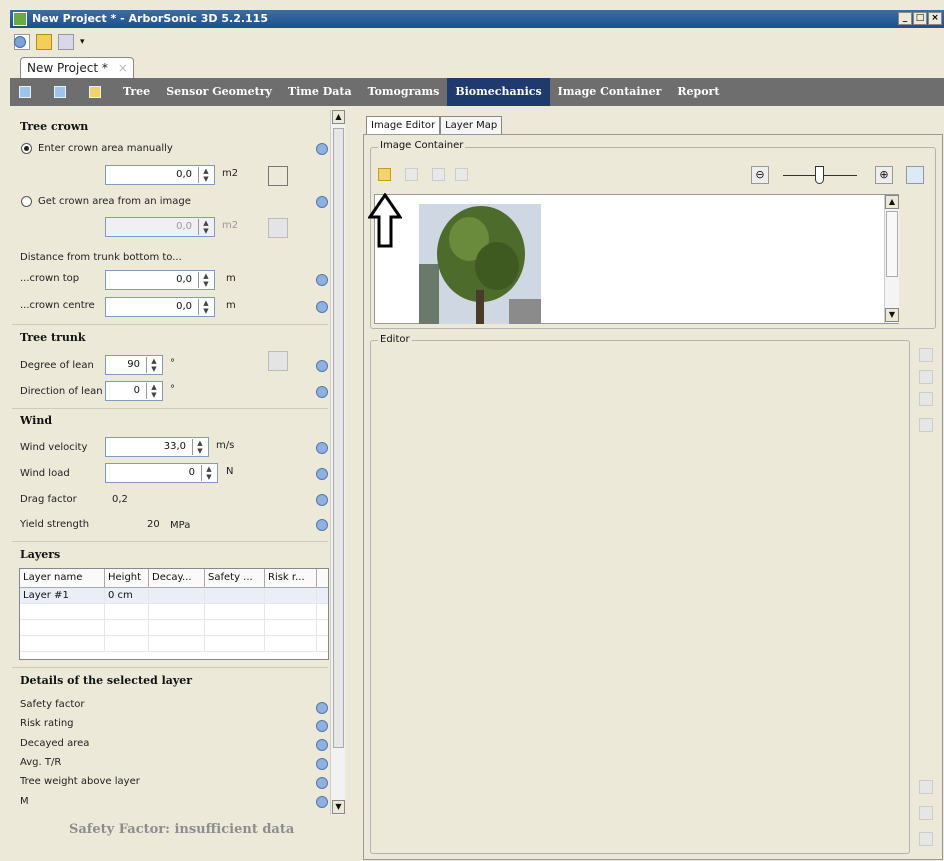  Describe the element at coordinates (160, 280) in the screenshot. I see `crown-top-input: 0,0 ▲ ▼` at that location.